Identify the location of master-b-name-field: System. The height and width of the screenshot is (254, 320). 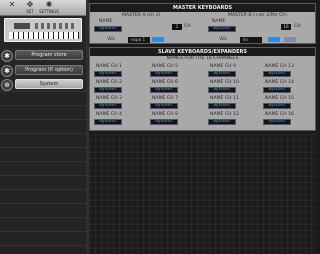
(222, 29).